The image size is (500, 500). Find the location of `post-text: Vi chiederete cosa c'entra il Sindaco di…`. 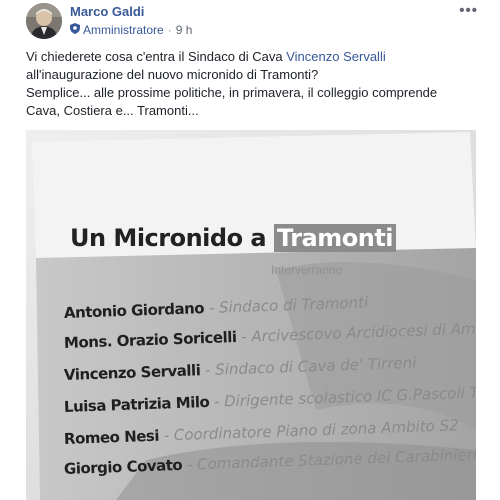

post-text: Vi chiederete cosa c'entra il Sindaco di… is located at coordinates (256, 84).